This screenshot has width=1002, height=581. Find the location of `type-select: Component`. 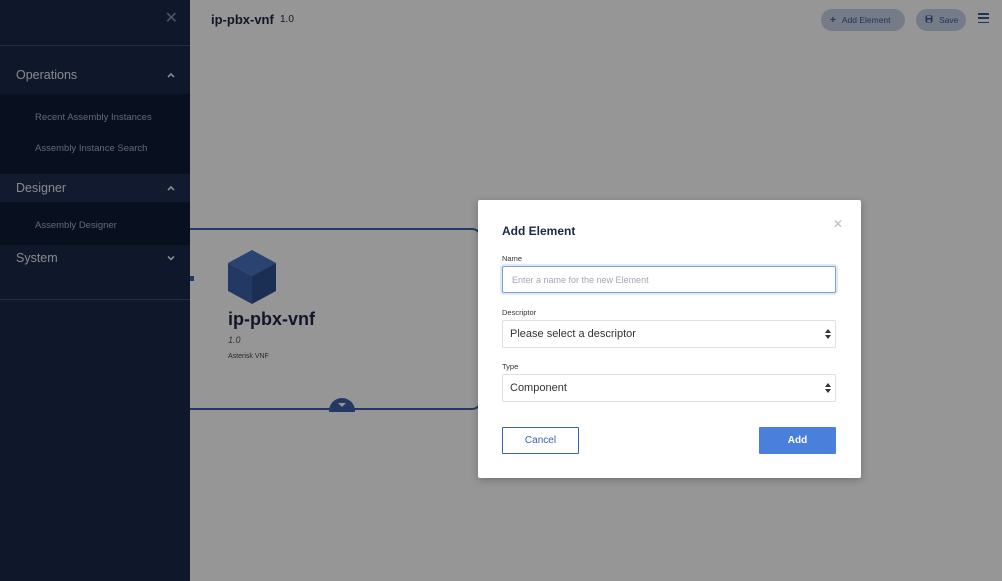

type-select: Component is located at coordinates (669, 388).